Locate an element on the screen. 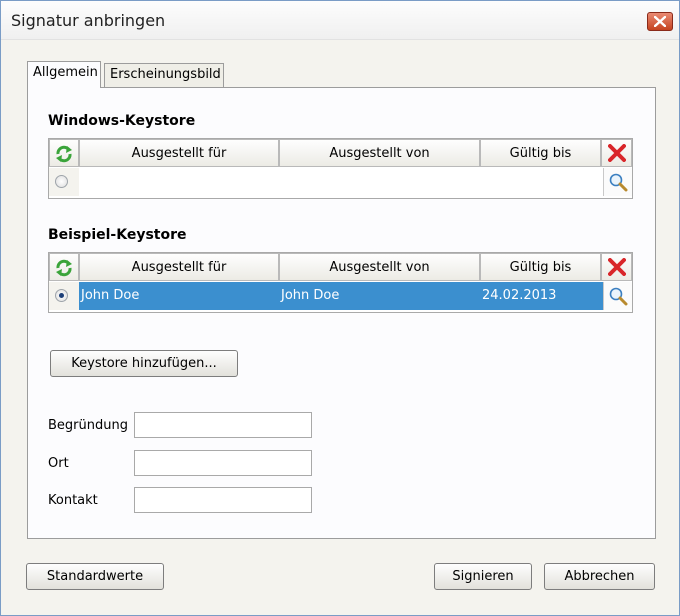 Image resolution: width=680 pixels, height=616 pixels. contact-label: Kontakt is located at coordinates (73, 500).